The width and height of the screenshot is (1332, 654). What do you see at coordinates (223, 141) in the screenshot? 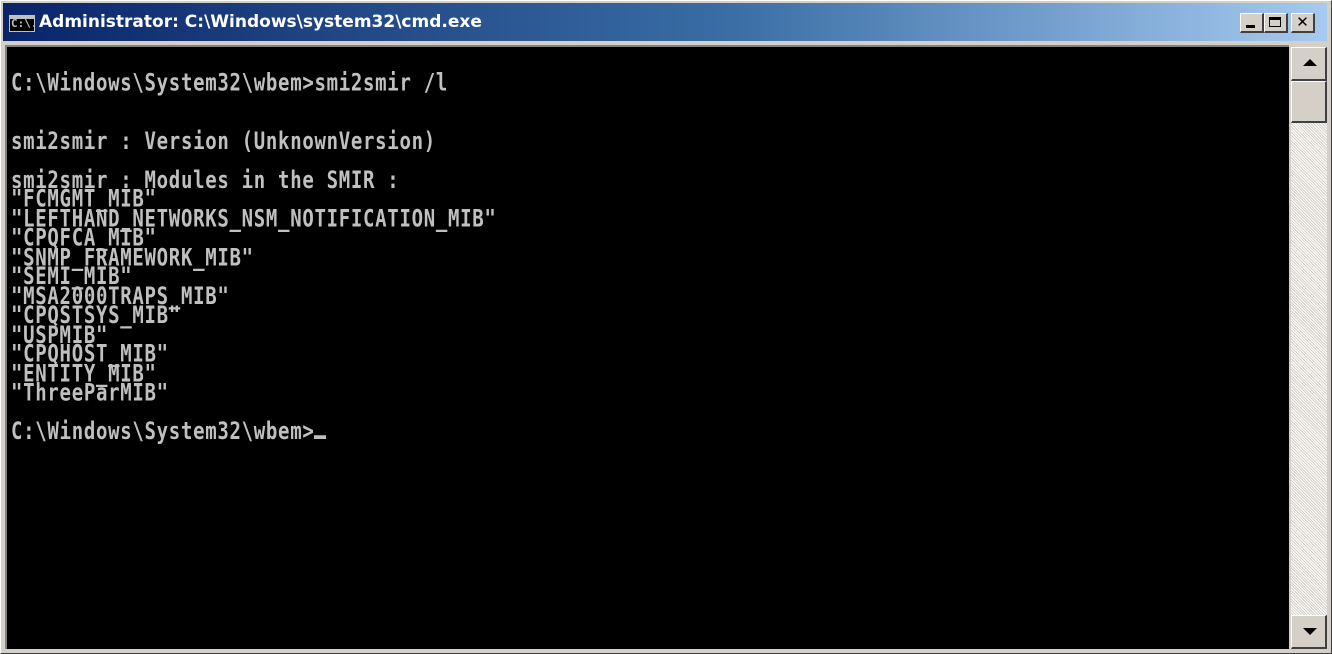
I see `version-line: smi2smir : Version (UnknownVersion)` at bounding box center [223, 141].